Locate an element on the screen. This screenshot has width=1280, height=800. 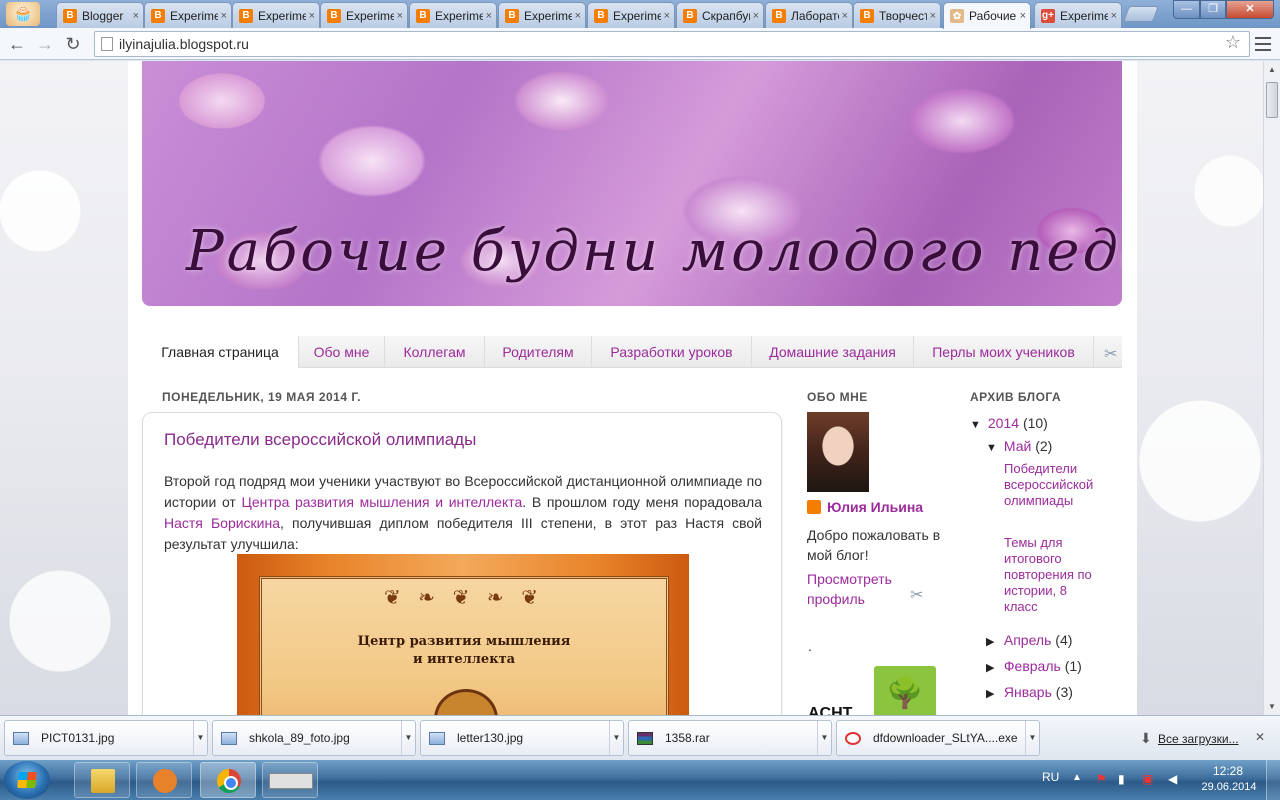
archive-month-january: ▶ Январь (3) is located at coordinates (1029, 692).